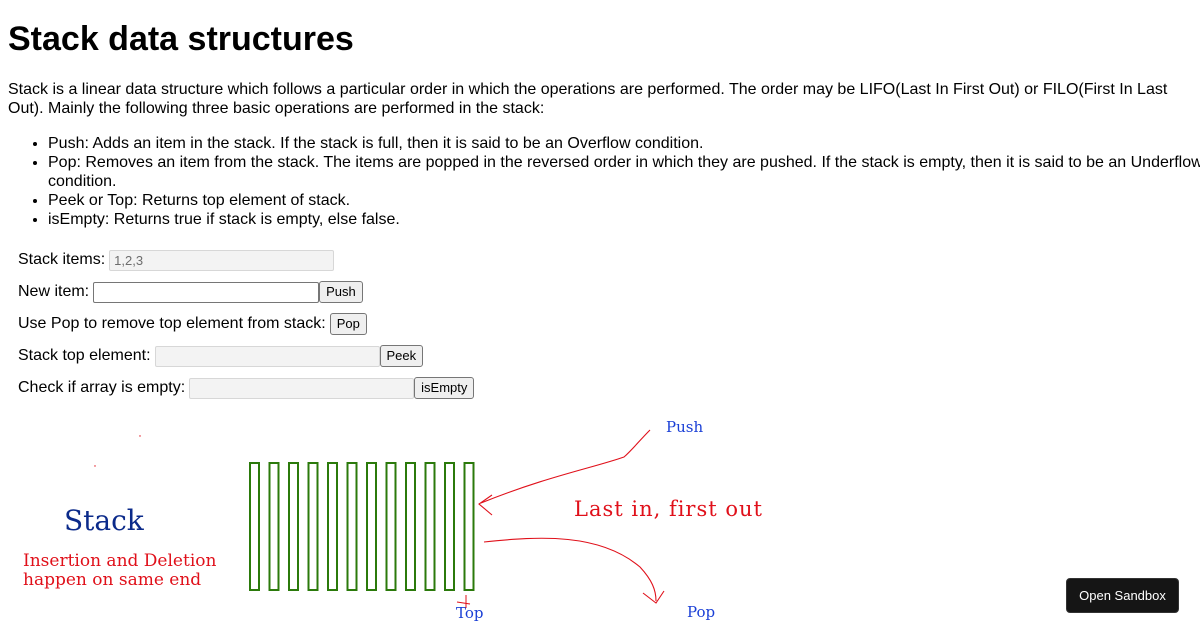 The image size is (1200, 635). Describe the element at coordinates (565, 466) in the screenshot. I see `push-arrow-icon` at that location.